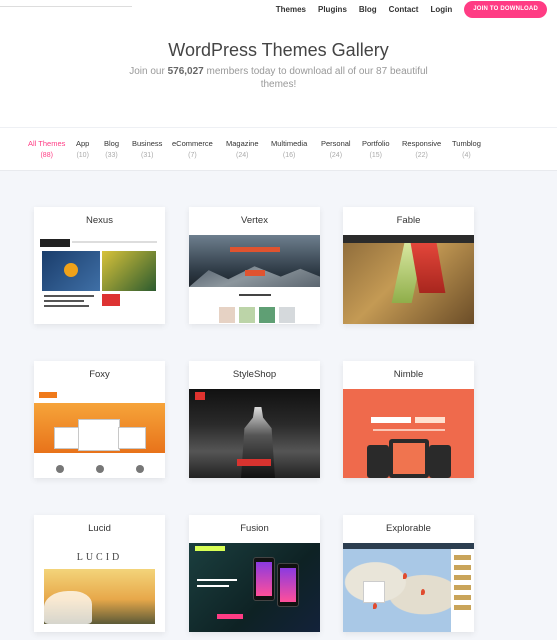 This screenshot has height=640, width=557. I want to click on filter-label: Multimedia, so click(289, 143).